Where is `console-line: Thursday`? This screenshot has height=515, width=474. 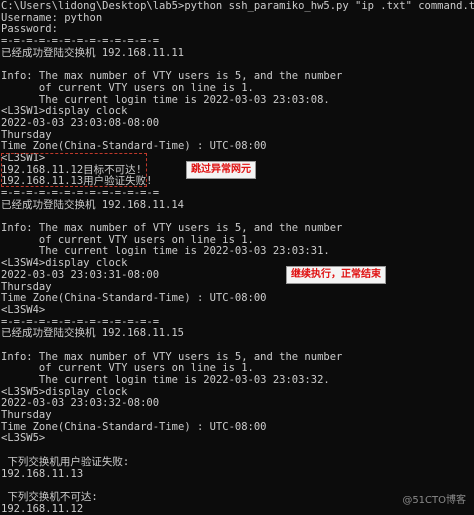
console-line: Thursday is located at coordinates (26, 415).